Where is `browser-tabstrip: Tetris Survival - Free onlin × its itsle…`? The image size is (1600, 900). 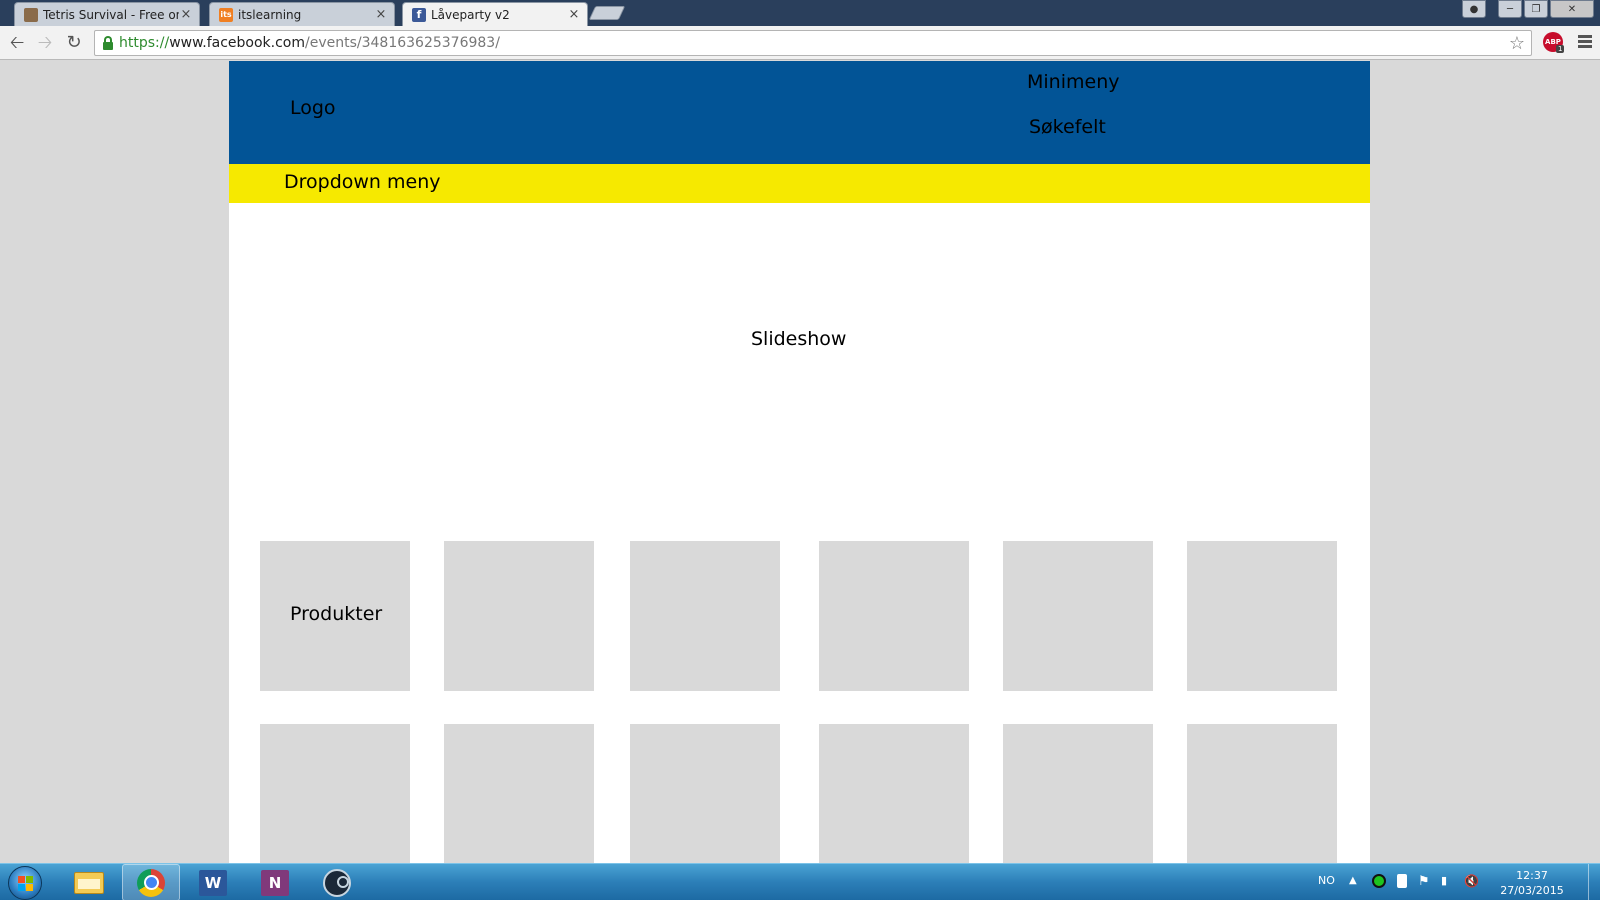 browser-tabstrip: Tetris Survival - Free onlin × its itsle… is located at coordinates (800, 13).